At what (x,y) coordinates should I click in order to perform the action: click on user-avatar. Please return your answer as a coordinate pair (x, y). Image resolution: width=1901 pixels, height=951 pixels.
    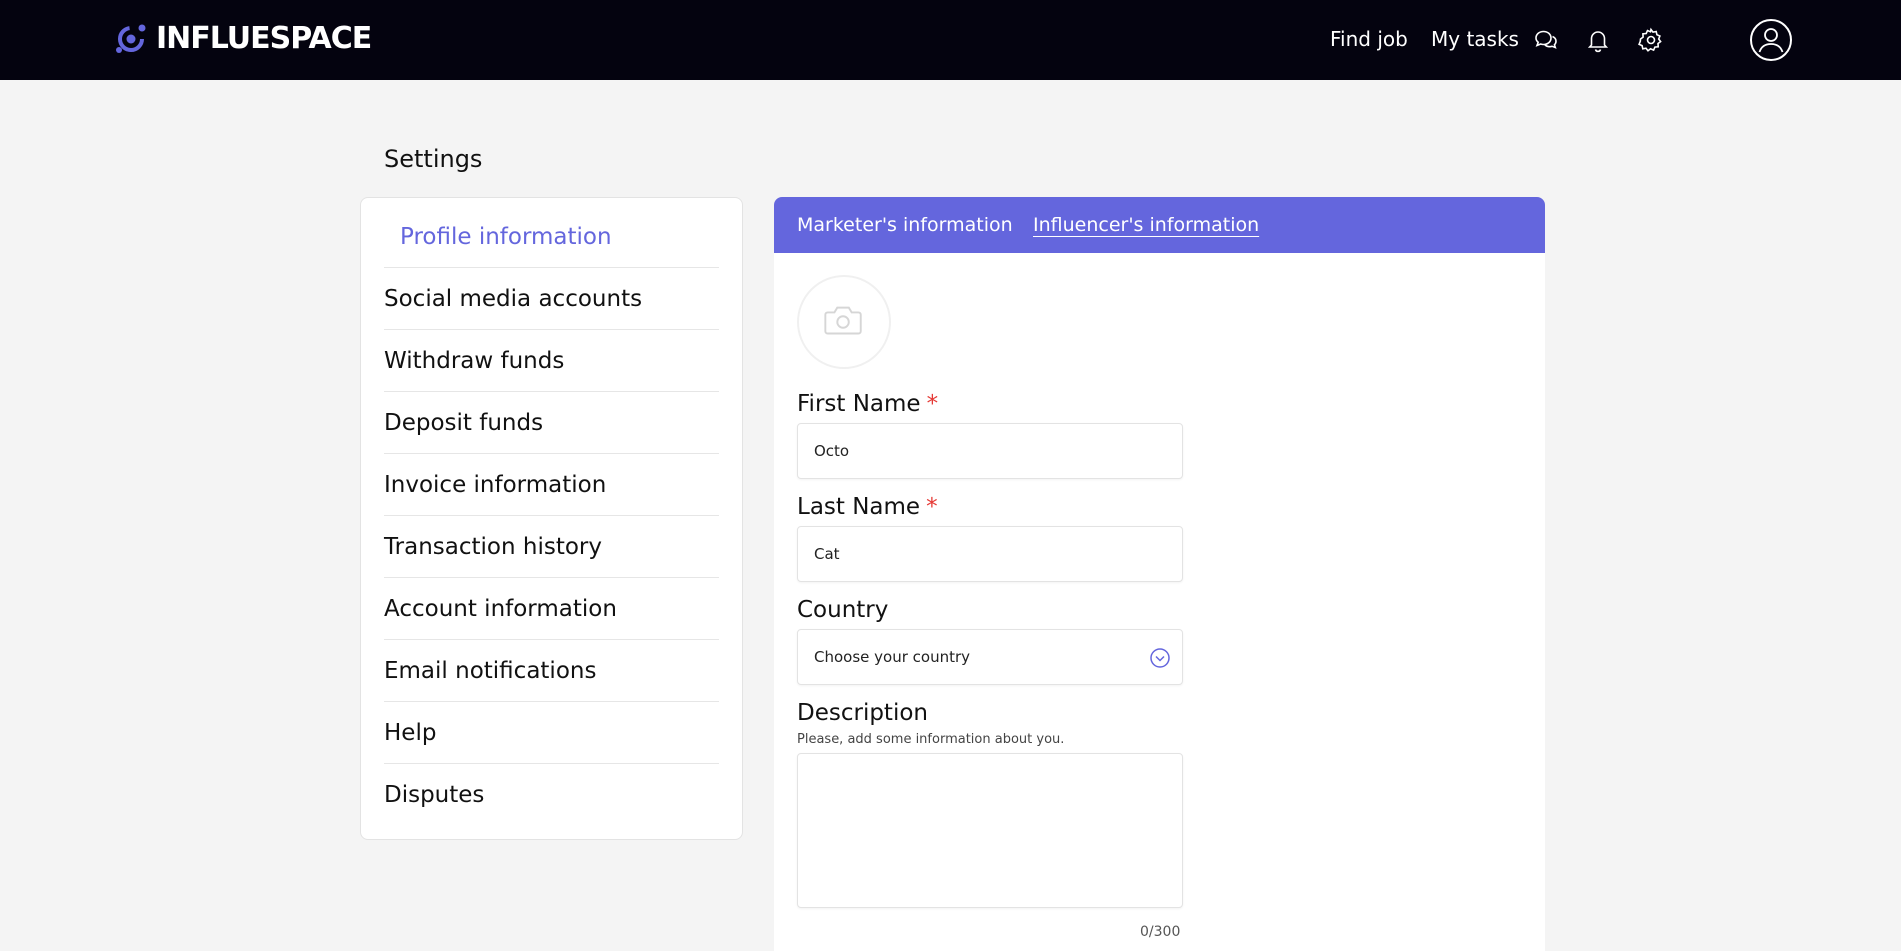
    Looking at the image, I should click on (1771, 40).